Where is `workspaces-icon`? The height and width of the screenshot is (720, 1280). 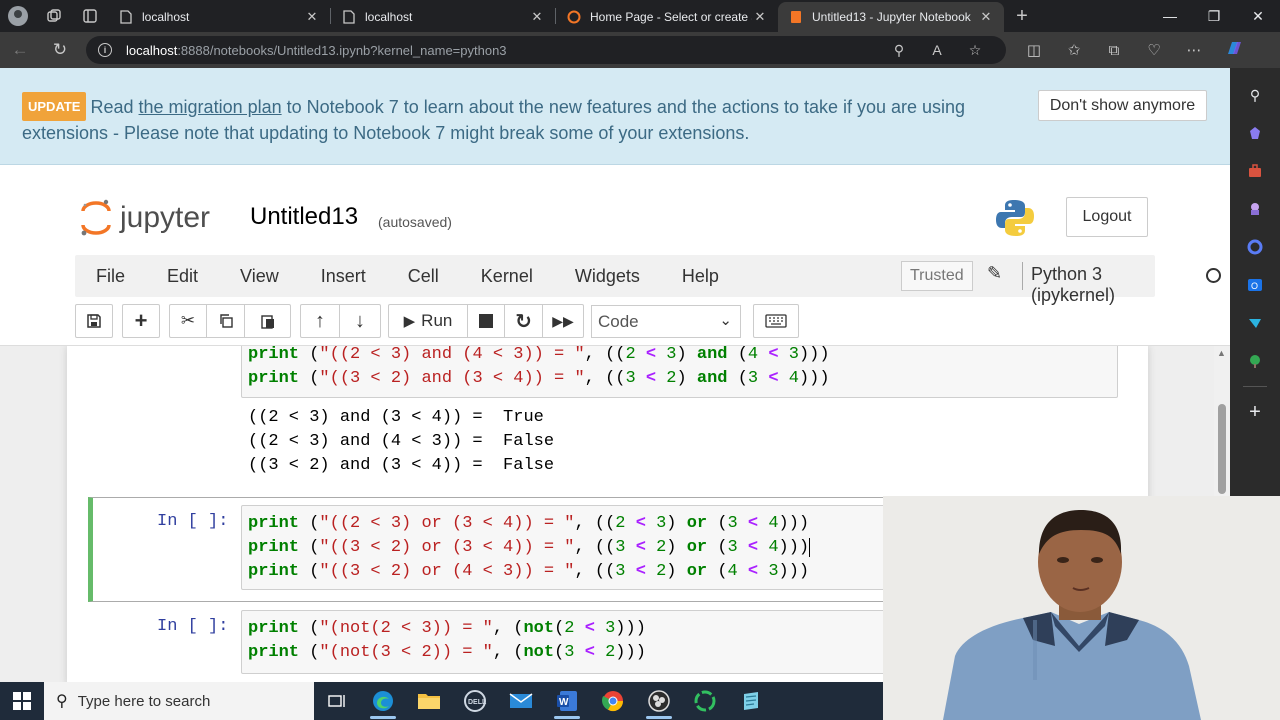 workspaces-icon is located at coordinates (54, 16).